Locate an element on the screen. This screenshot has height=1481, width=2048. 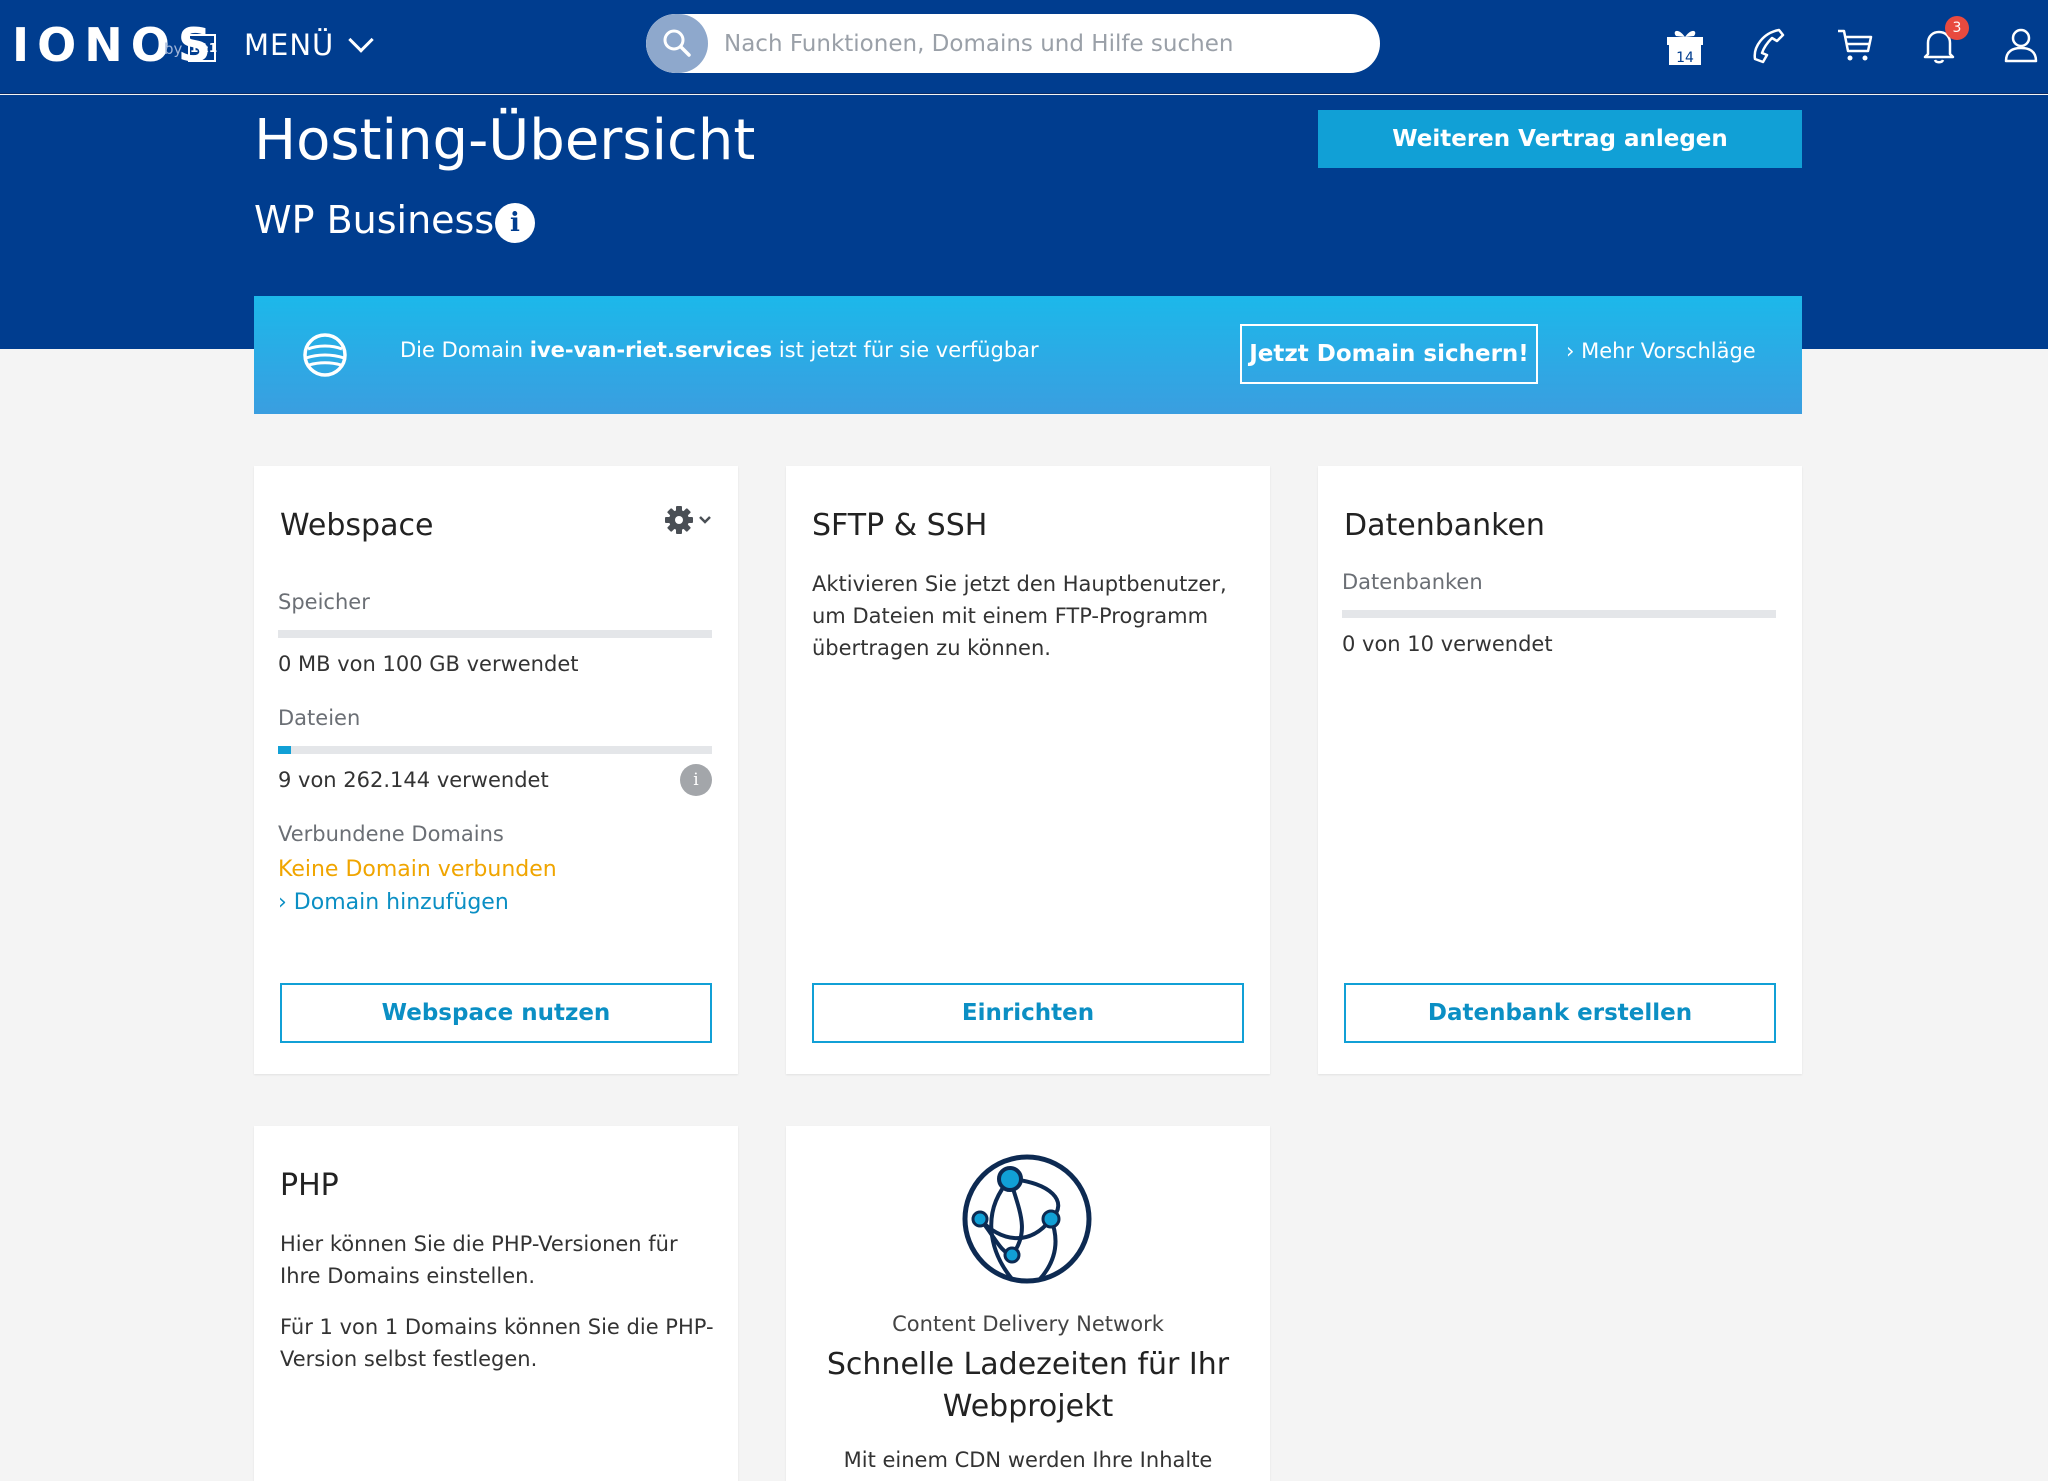
files-usage-bar is located at coordinates (495, 750).